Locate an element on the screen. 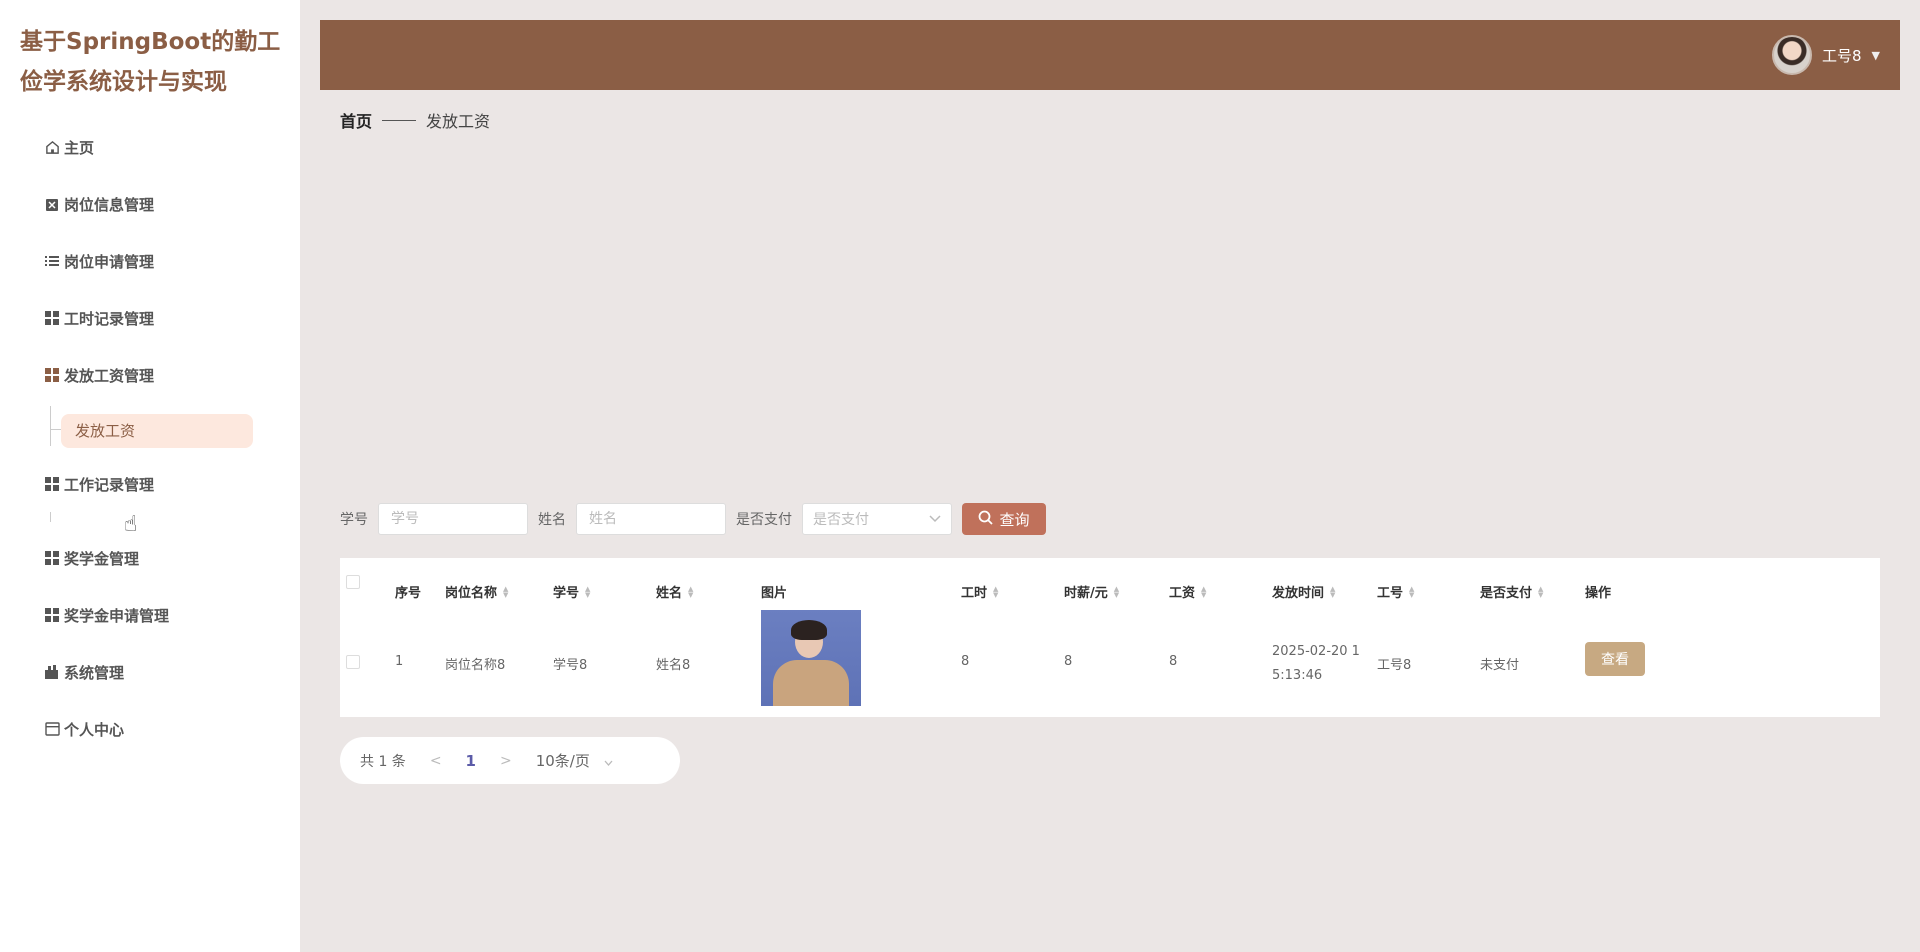  sidebar-item-jobs: 岗位信息管理 is located at coordinates (99, 204).